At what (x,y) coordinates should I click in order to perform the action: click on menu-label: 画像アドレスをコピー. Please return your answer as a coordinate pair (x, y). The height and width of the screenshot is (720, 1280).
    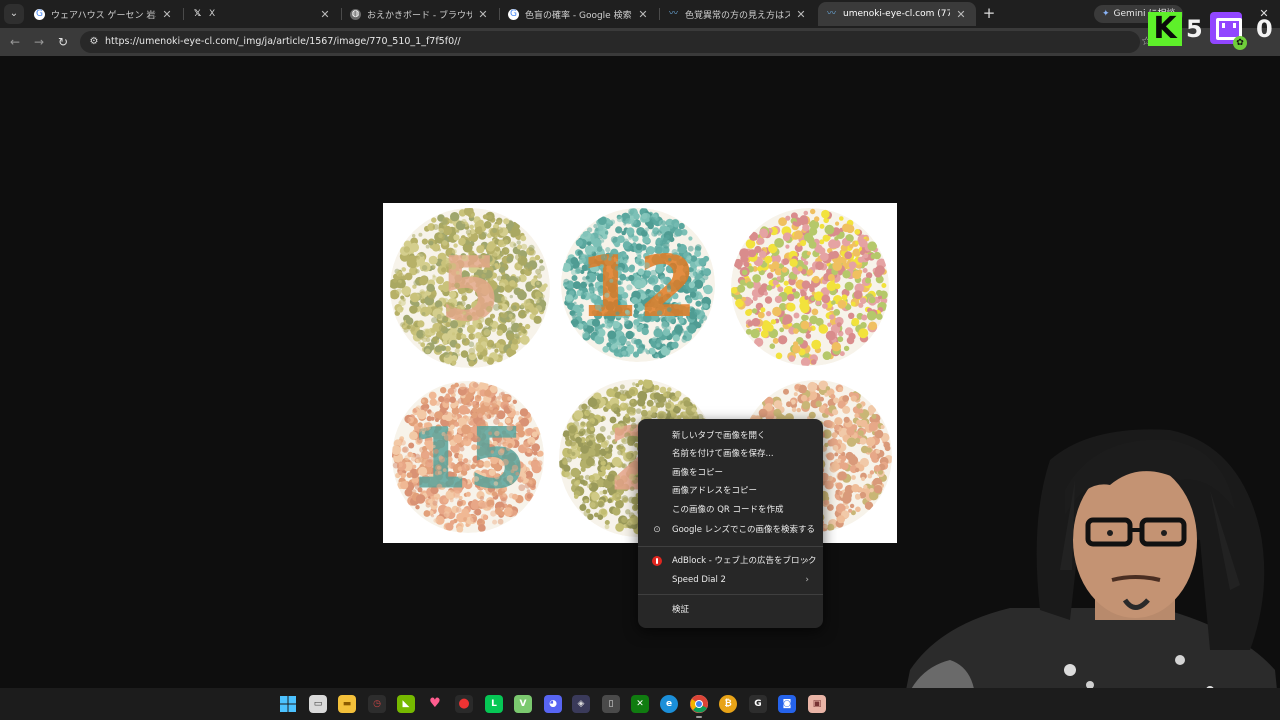
    Looking at the image, I should click on (715, 491).